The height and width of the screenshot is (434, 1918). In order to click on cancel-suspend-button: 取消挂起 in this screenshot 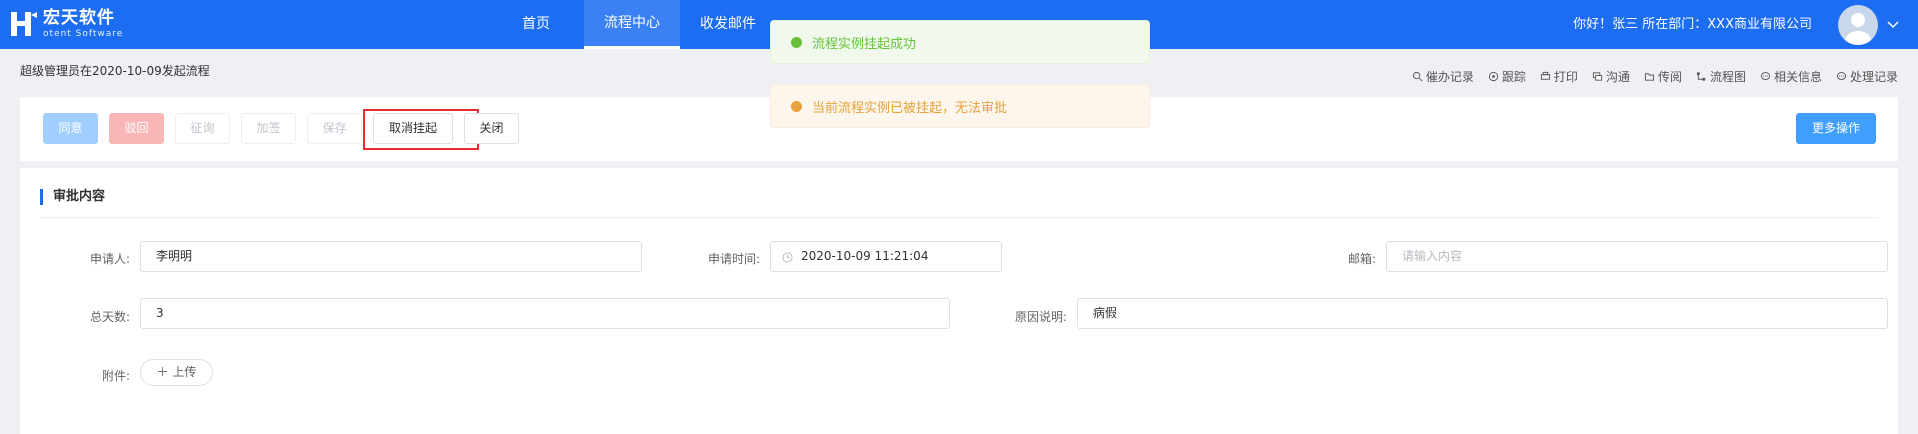, I will do `click(413, 128)`.